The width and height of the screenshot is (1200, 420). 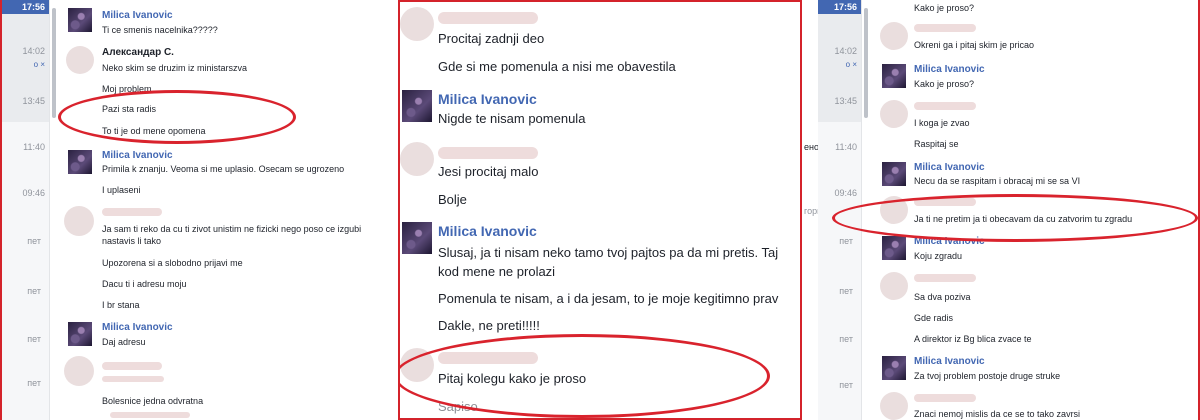 I want to click on message-text: kod mene ne prolazi, so click(x=497, y=271).